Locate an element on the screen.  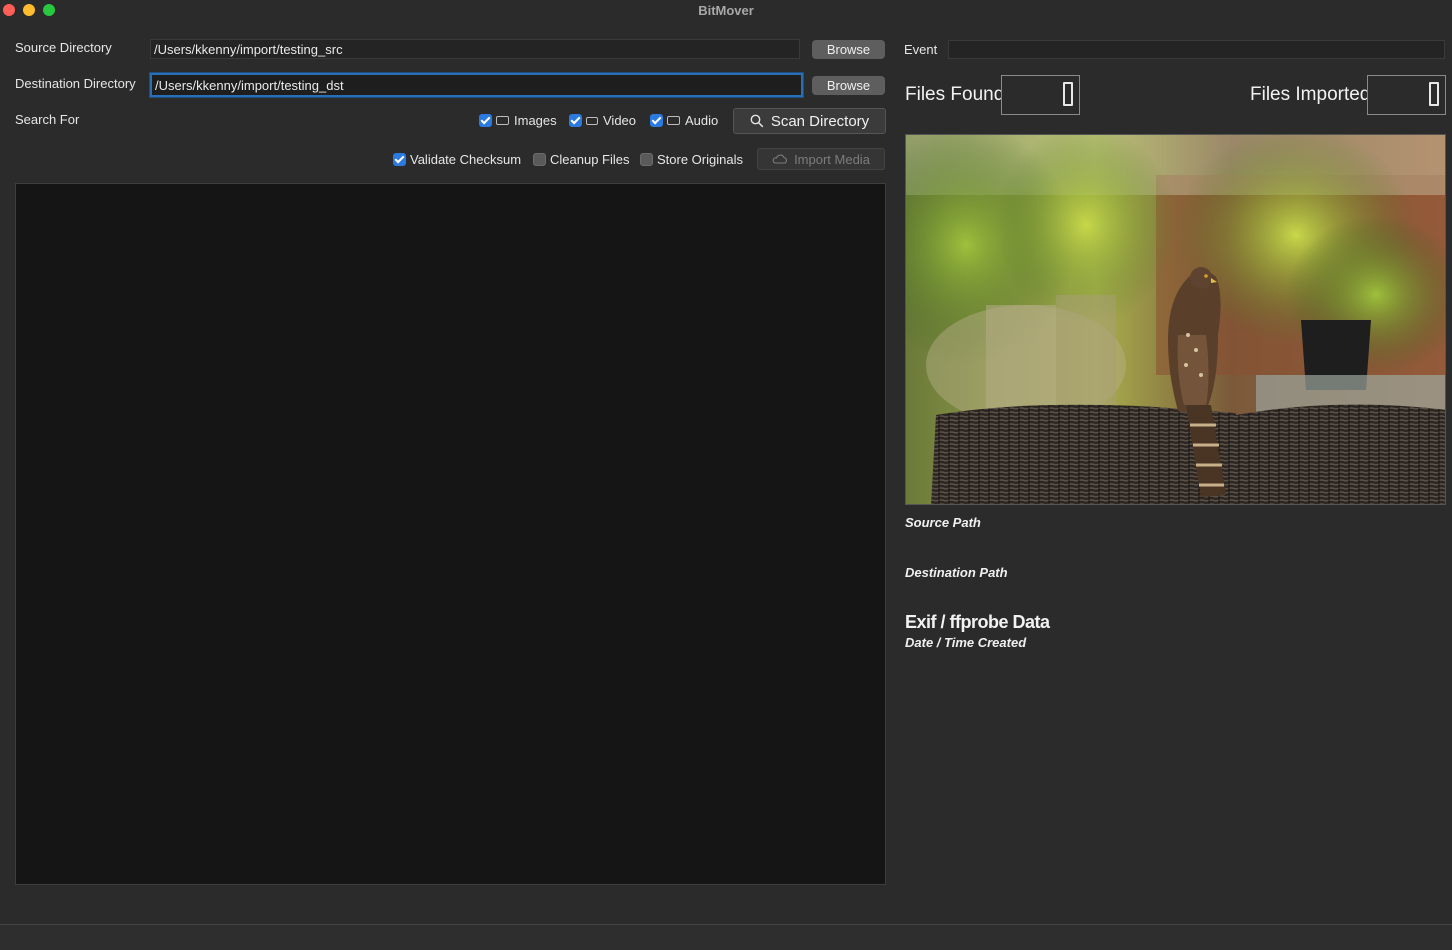
destination-browse-button: Browse is located at coordinates (848, 85).